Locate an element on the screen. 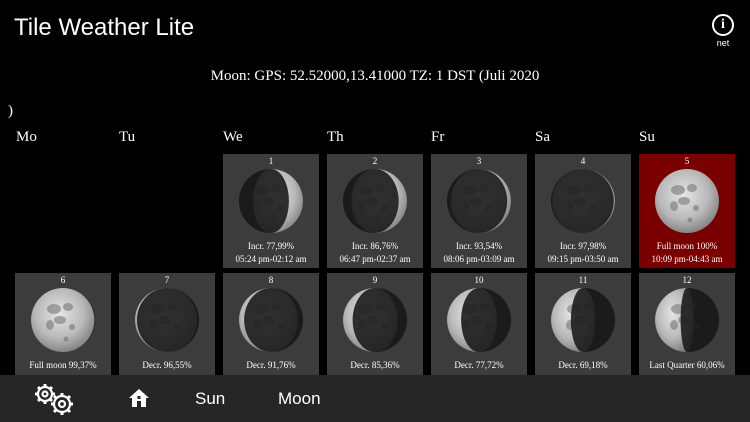  info-icon: i is located at coordinates (723, 25).